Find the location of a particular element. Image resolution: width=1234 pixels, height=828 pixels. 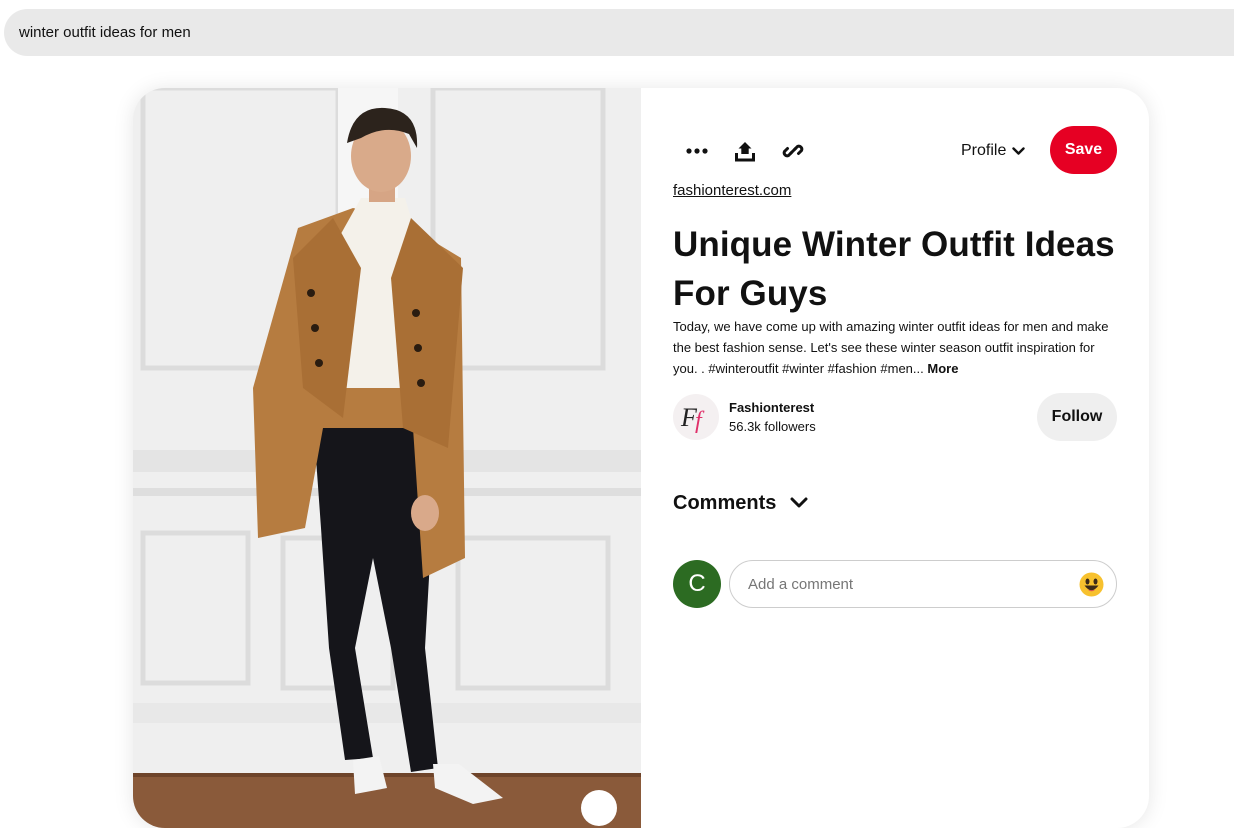

source-link: fashionterest.com is located at coordinates (732, 190).